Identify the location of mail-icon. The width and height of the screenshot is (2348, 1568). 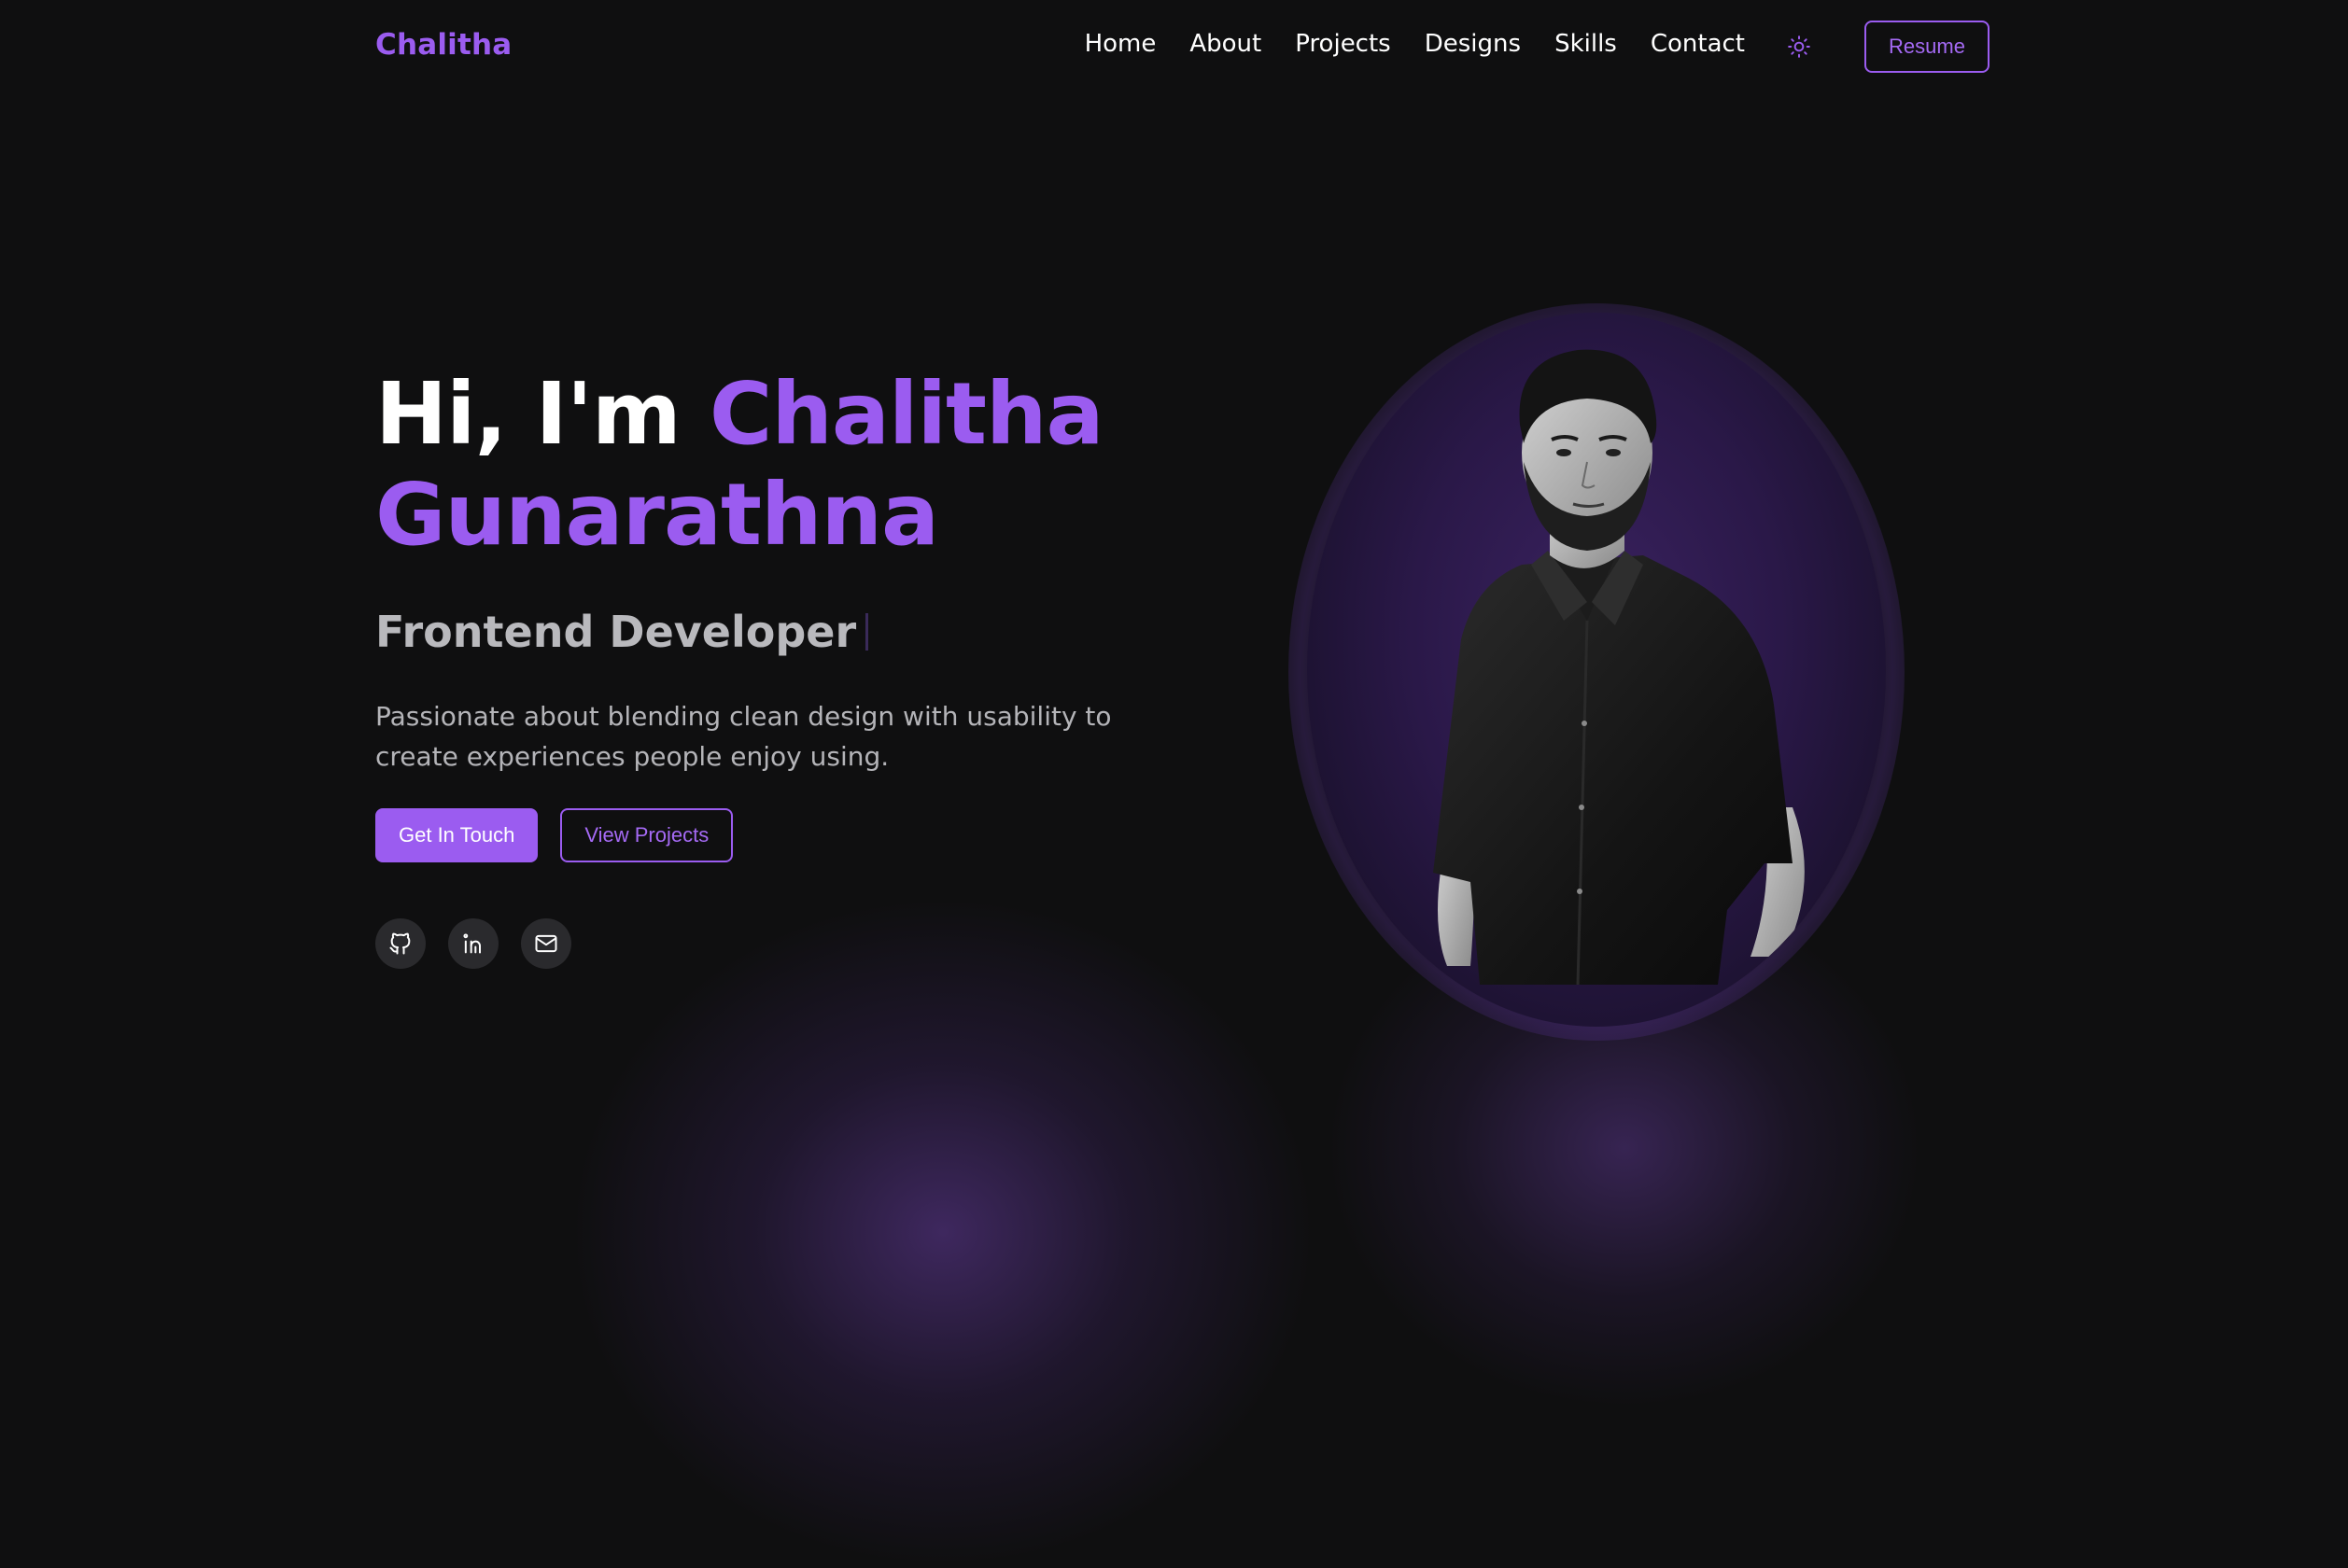
(546, 943).